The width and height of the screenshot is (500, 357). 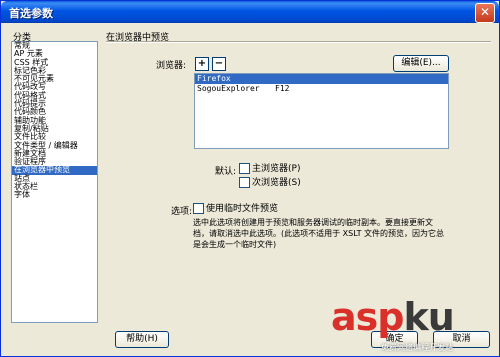 What do you see at coordinates (219, 64) in the screenshot?
I see `remove-browser-button: −` at bounding box center [219, 64].